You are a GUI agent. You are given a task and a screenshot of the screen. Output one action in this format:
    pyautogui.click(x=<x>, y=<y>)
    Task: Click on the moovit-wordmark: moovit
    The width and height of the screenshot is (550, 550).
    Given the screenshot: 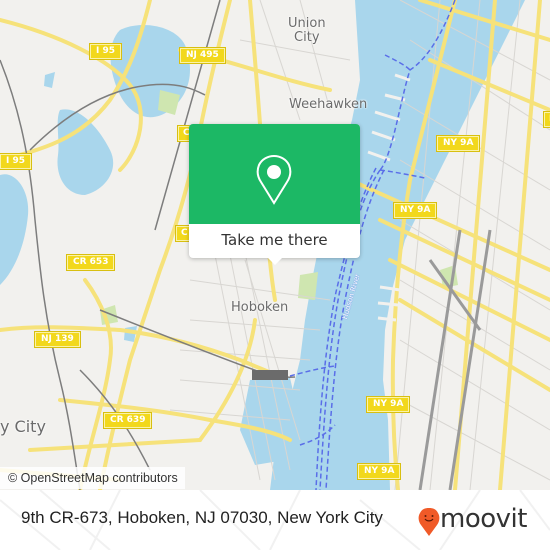 What is the action you would take?
    pyautogui.click(x=483, y=519)
    